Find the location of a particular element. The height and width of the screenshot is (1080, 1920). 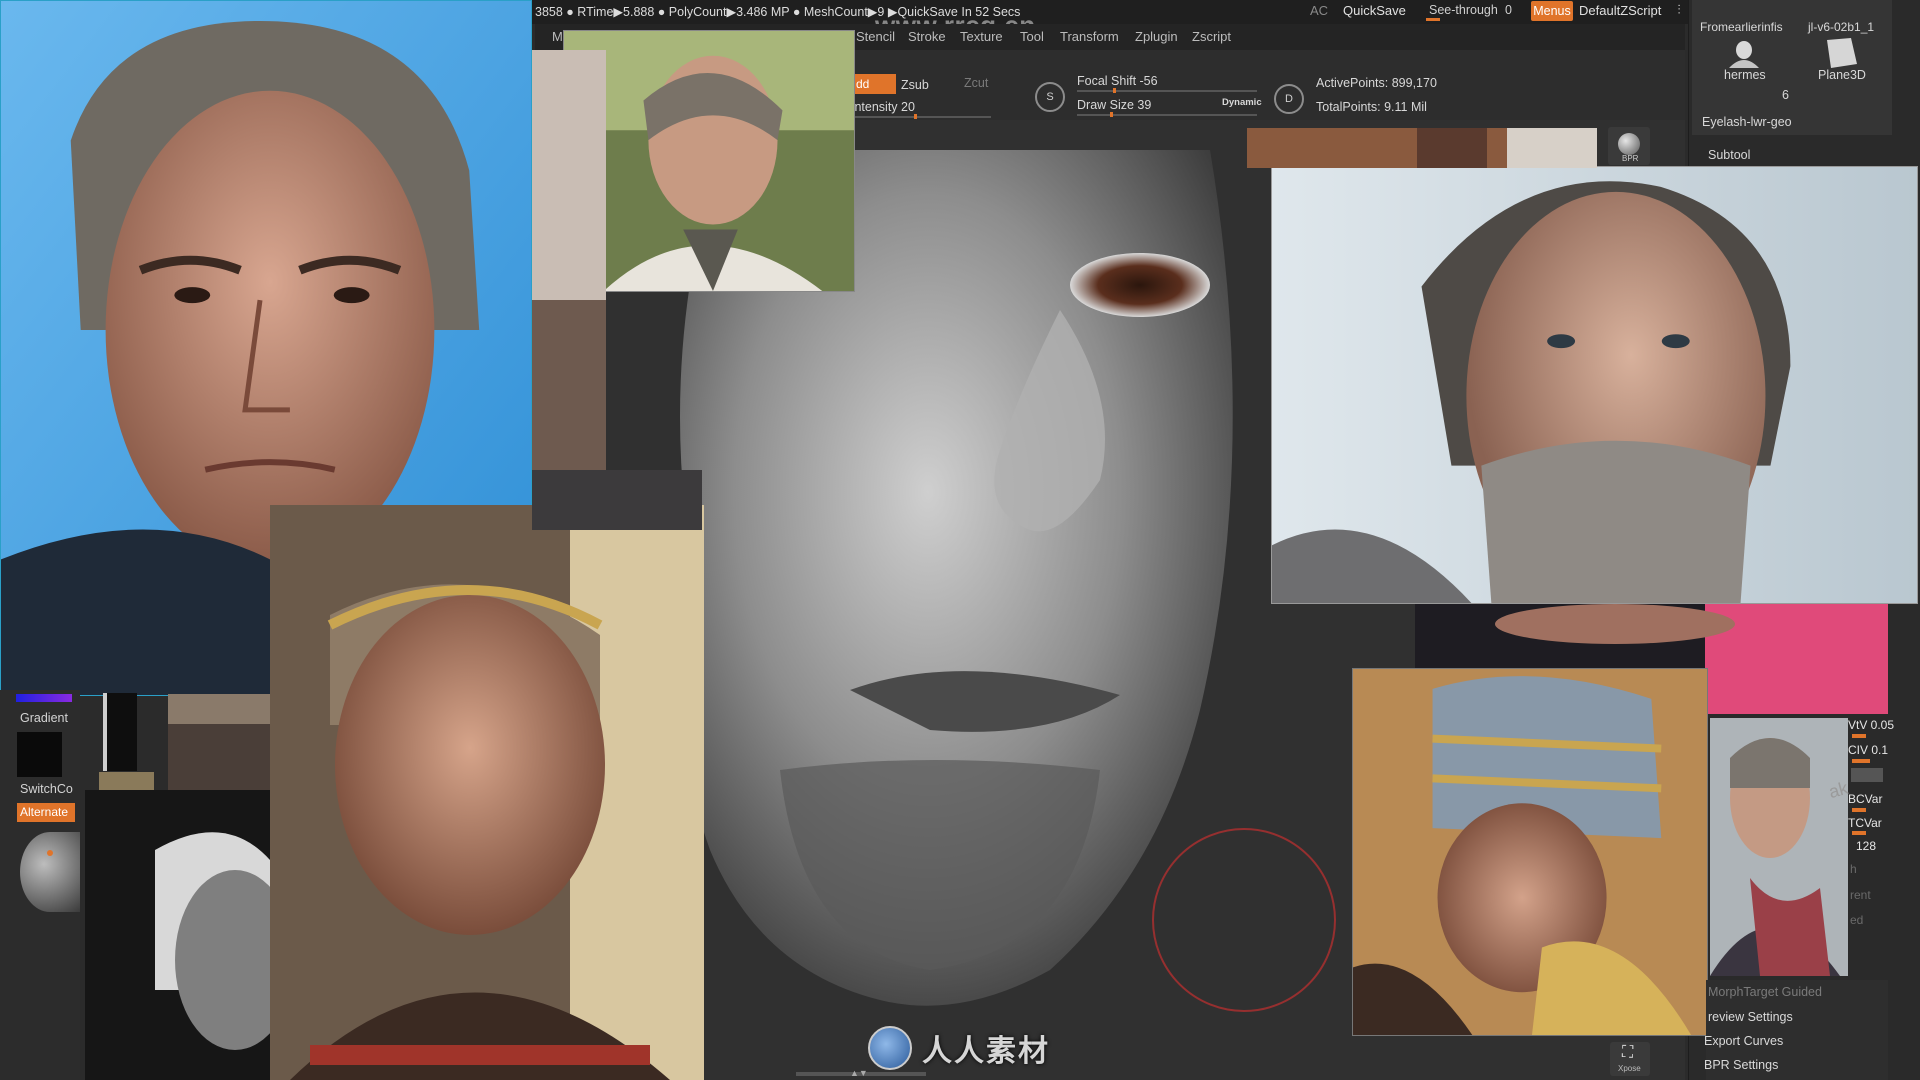

reference-photo-caesar is located at coordinates (487, 792).